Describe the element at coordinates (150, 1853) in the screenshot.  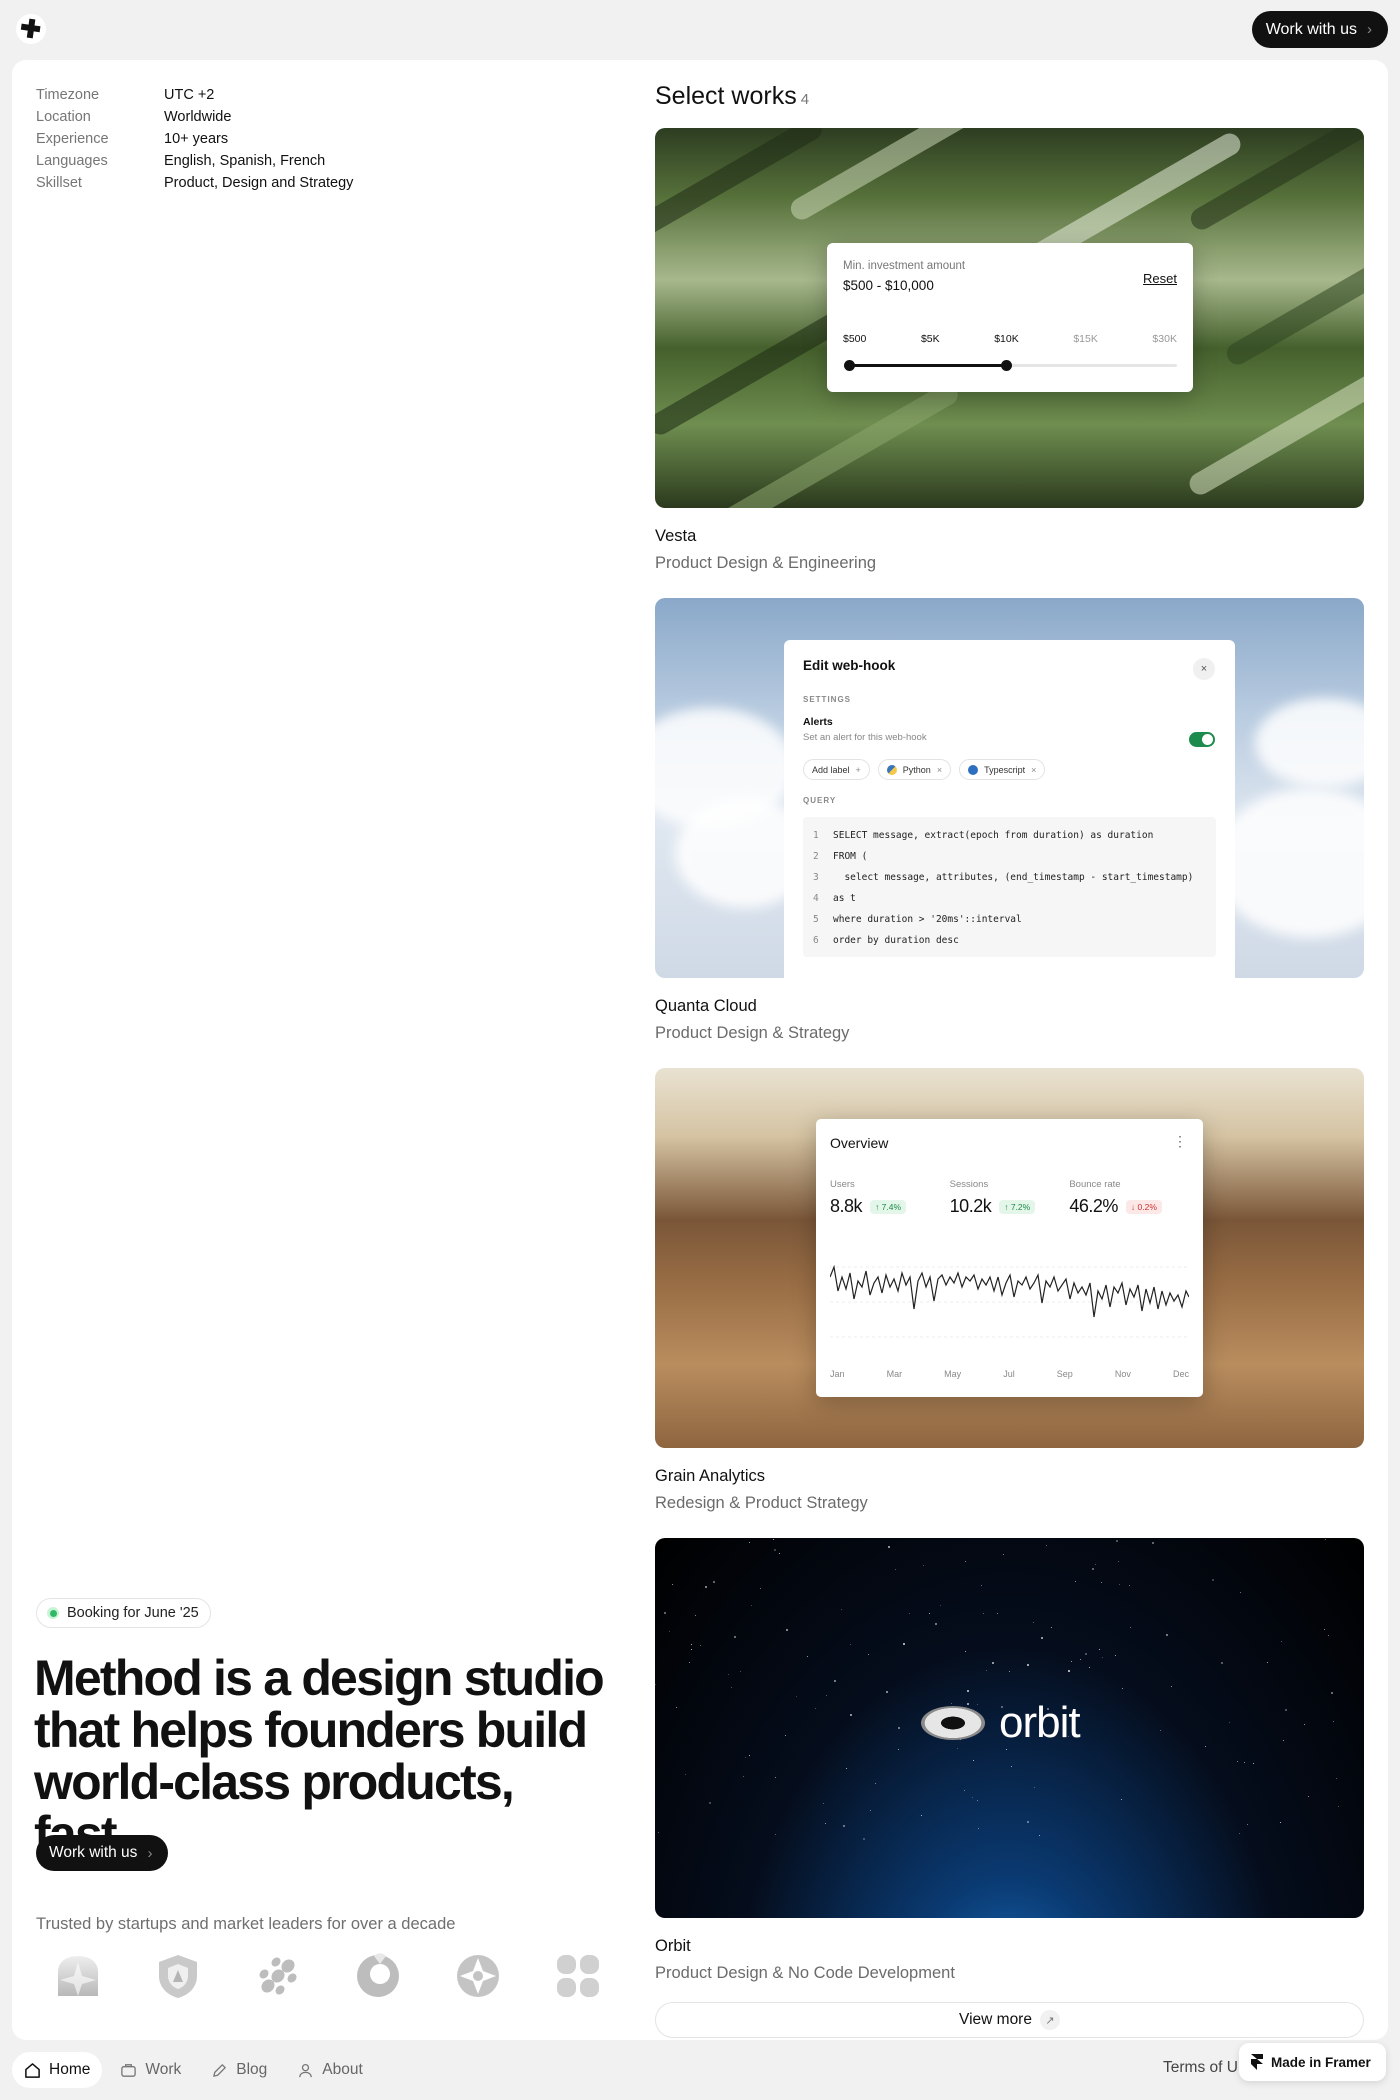
I see `chevron-right-icon: ›` at that location.